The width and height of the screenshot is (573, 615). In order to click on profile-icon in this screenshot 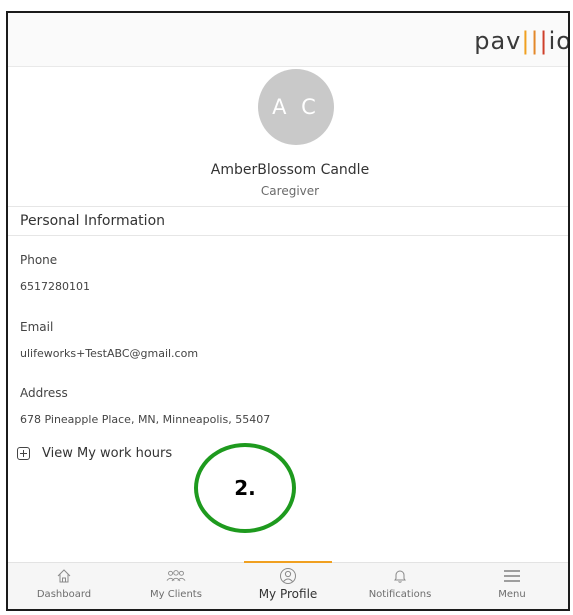, I will do `click(288, 576)`.